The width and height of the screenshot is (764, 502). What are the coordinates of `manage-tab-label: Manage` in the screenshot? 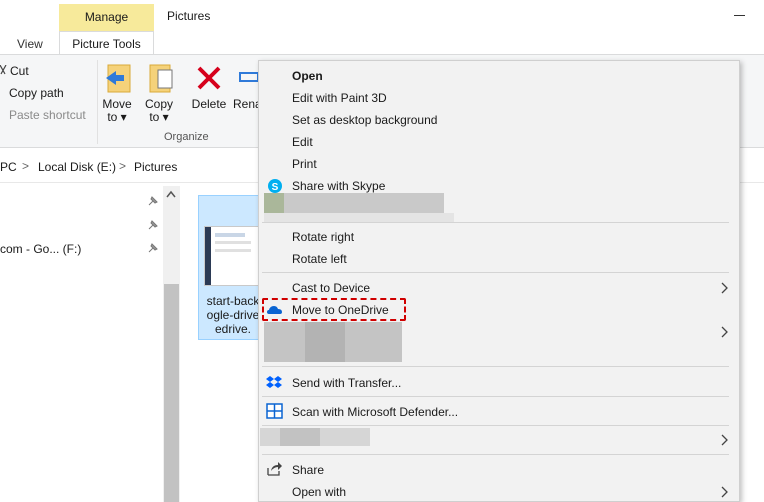 It's located at (106, 17).